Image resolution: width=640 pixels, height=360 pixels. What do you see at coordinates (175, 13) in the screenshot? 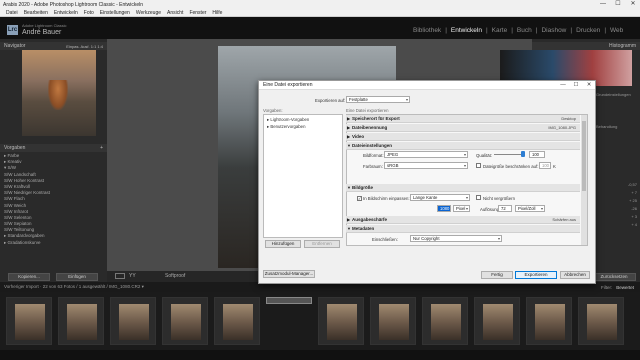
I see `menu-ansicht: Ansicht` at bounding box center [175, 13].